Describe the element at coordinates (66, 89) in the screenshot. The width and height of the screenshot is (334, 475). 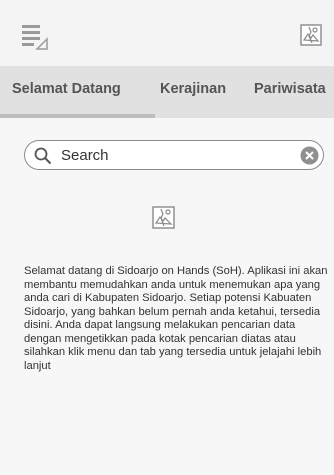
I see `tab-selamat-datang: Selamat Datang` at that location.